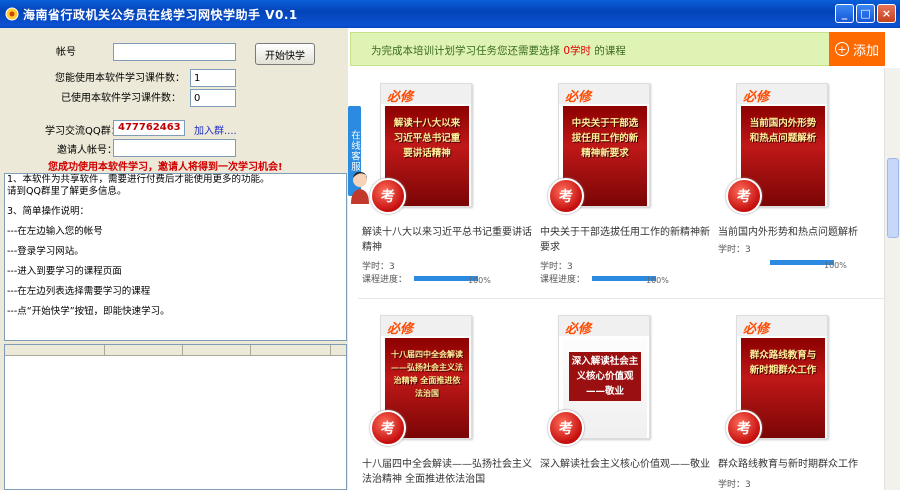 The height and width of the screenshot is (490, 900). What do you see at coordinates (886, 13) in the screenshot?
I see `close-button: ×` at bounding box center [886, 13].